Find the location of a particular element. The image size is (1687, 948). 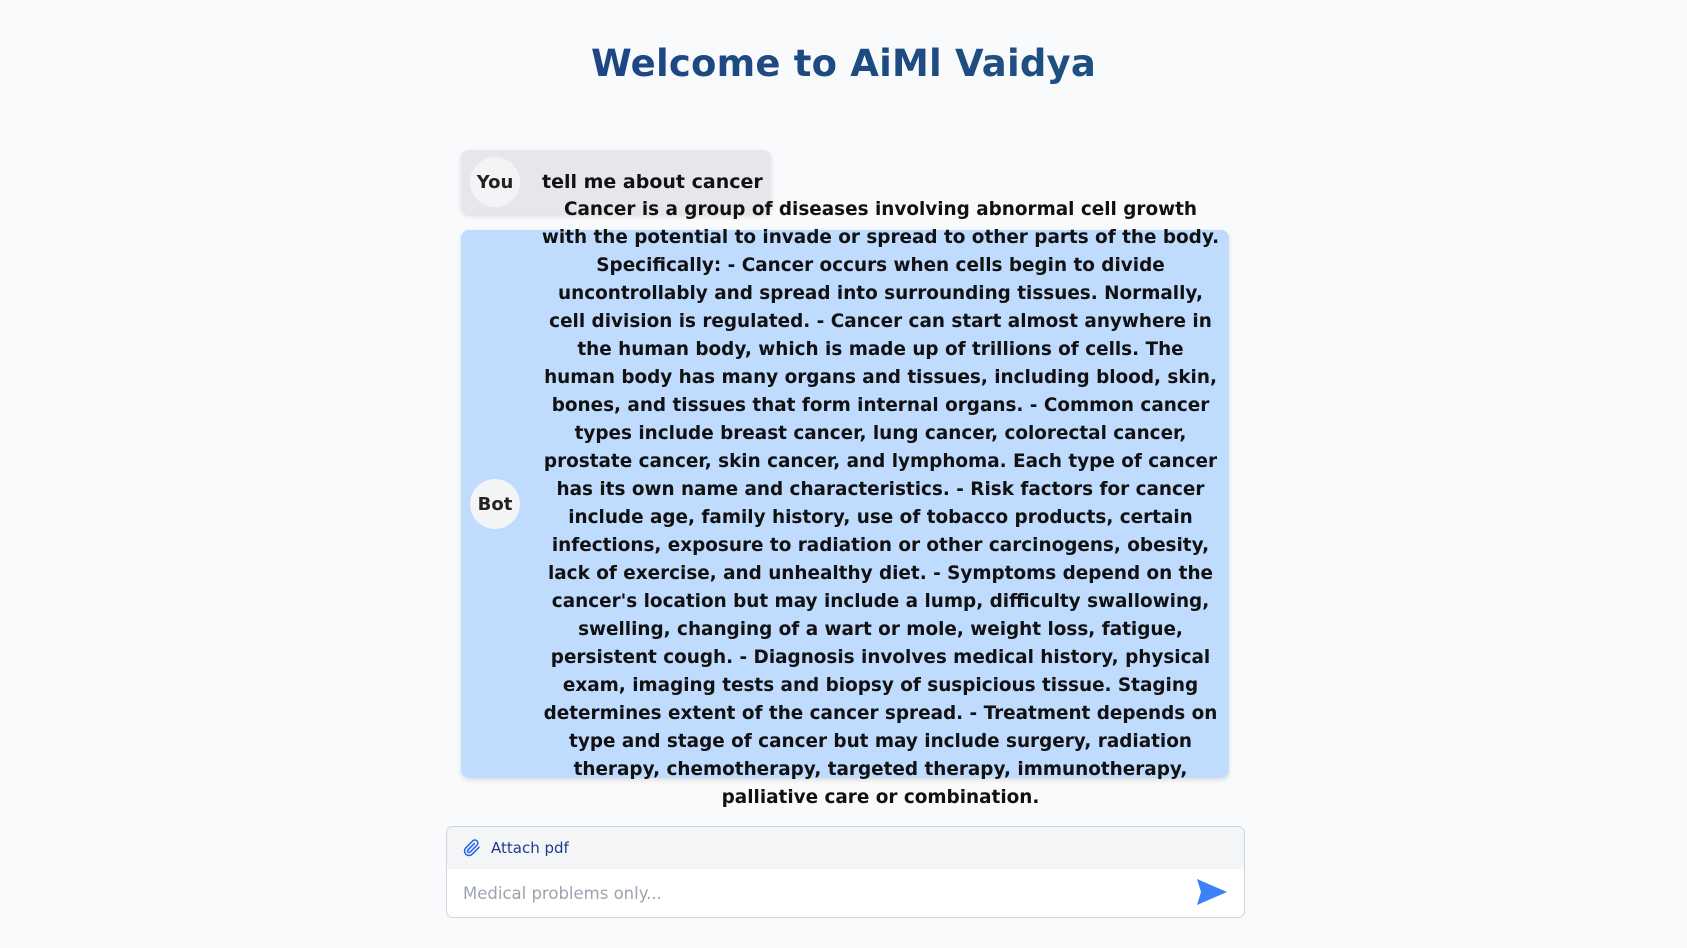

bot-avatar: Bot is located at coordinates (495, 504).